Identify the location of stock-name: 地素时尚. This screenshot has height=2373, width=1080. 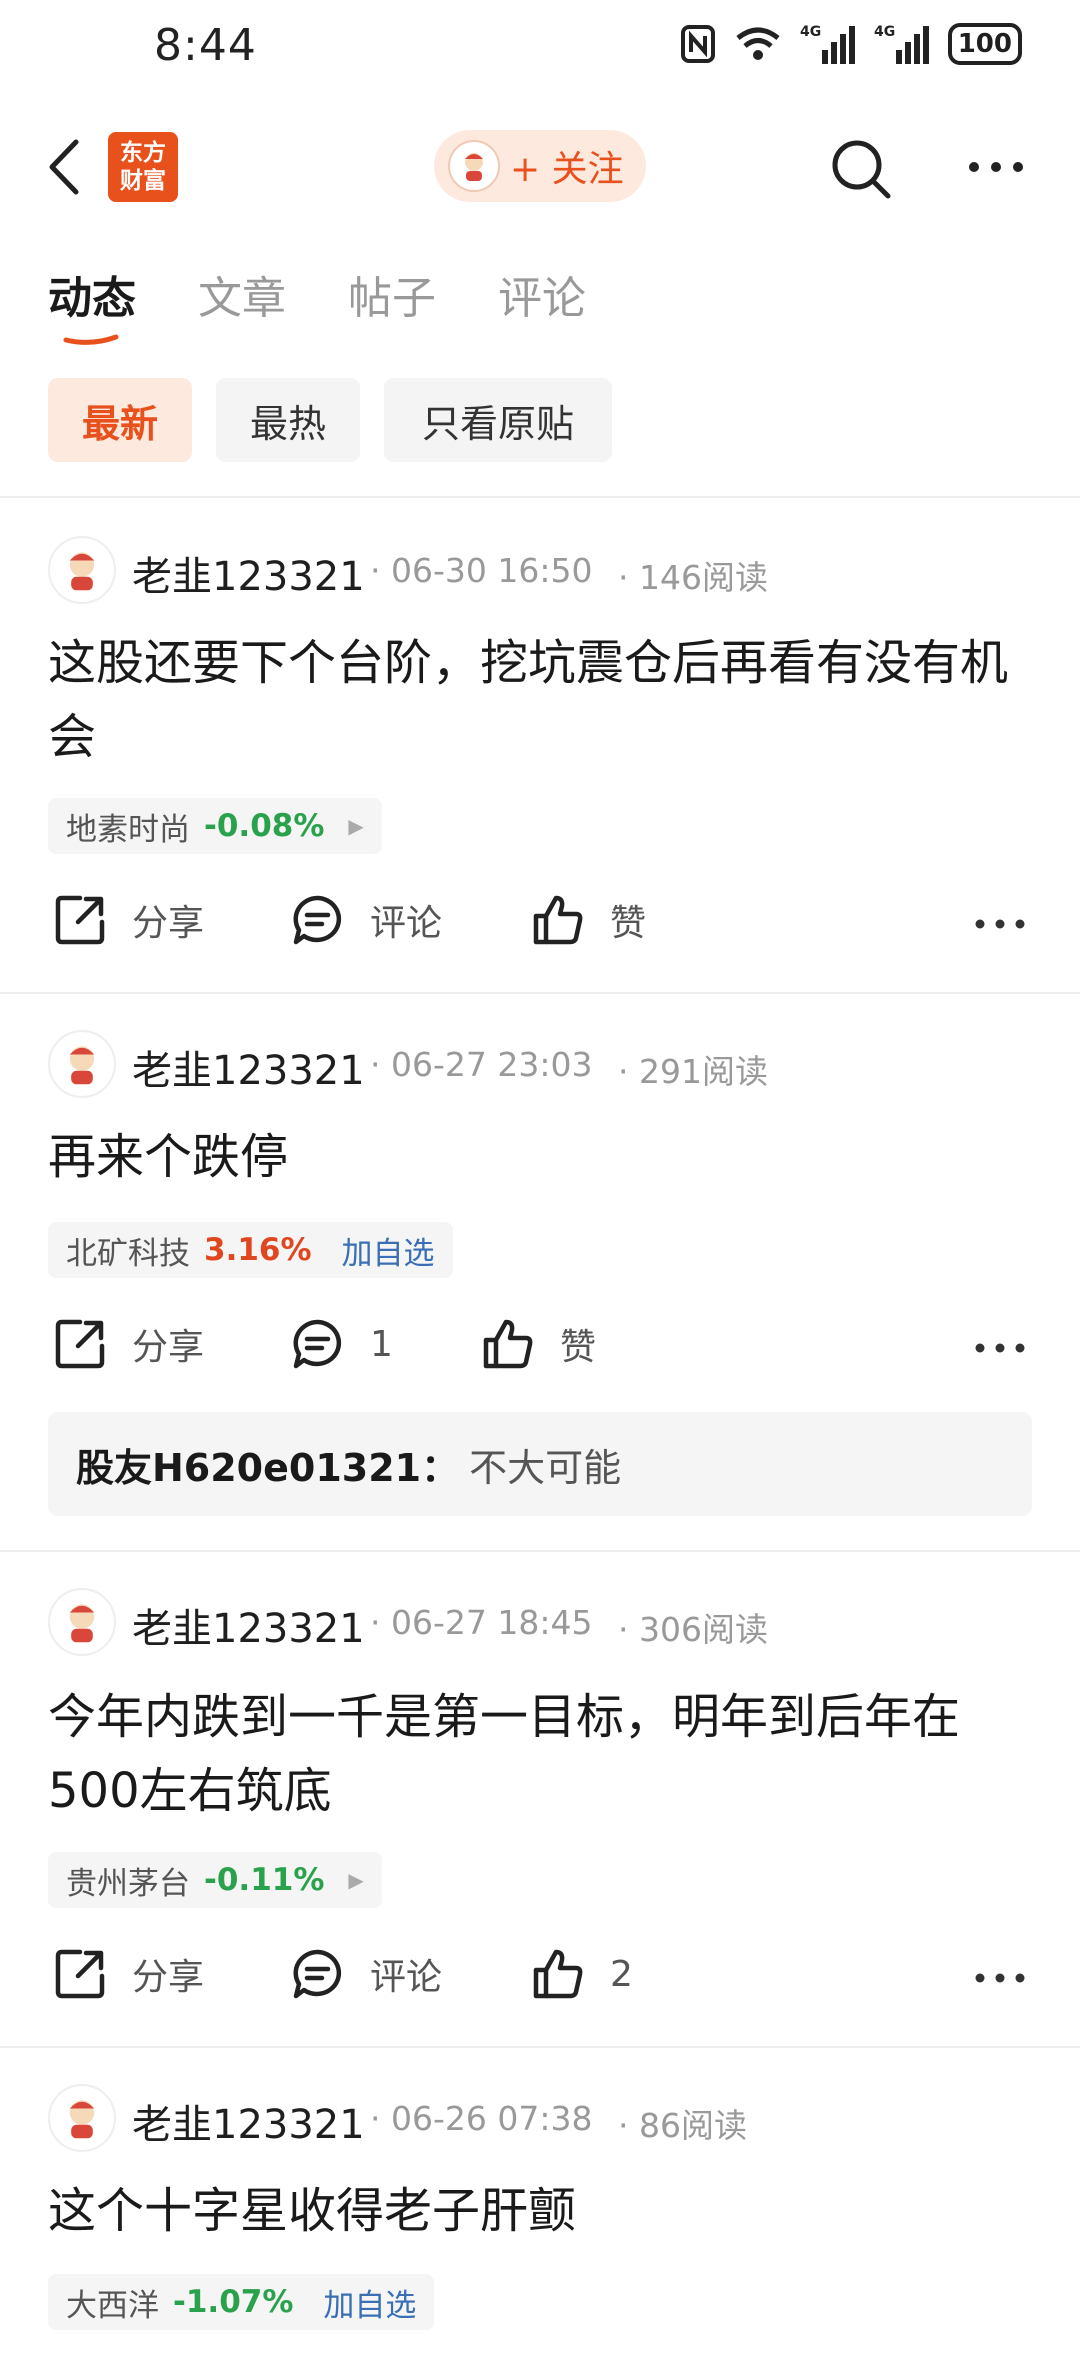
(128, 829).